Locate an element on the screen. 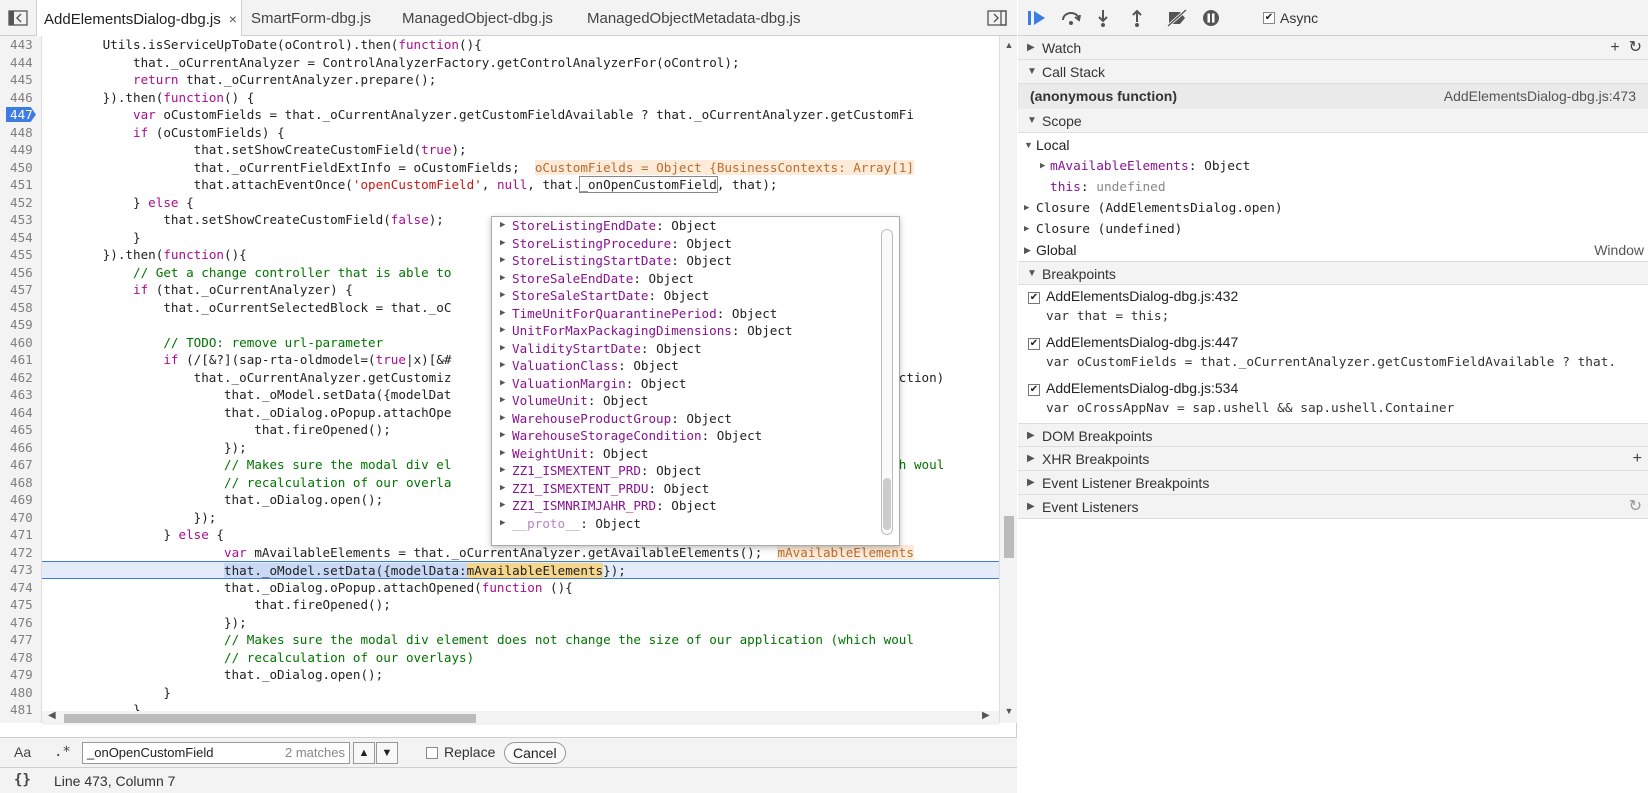  line-number: 464 is located at coordinates (20, 413).